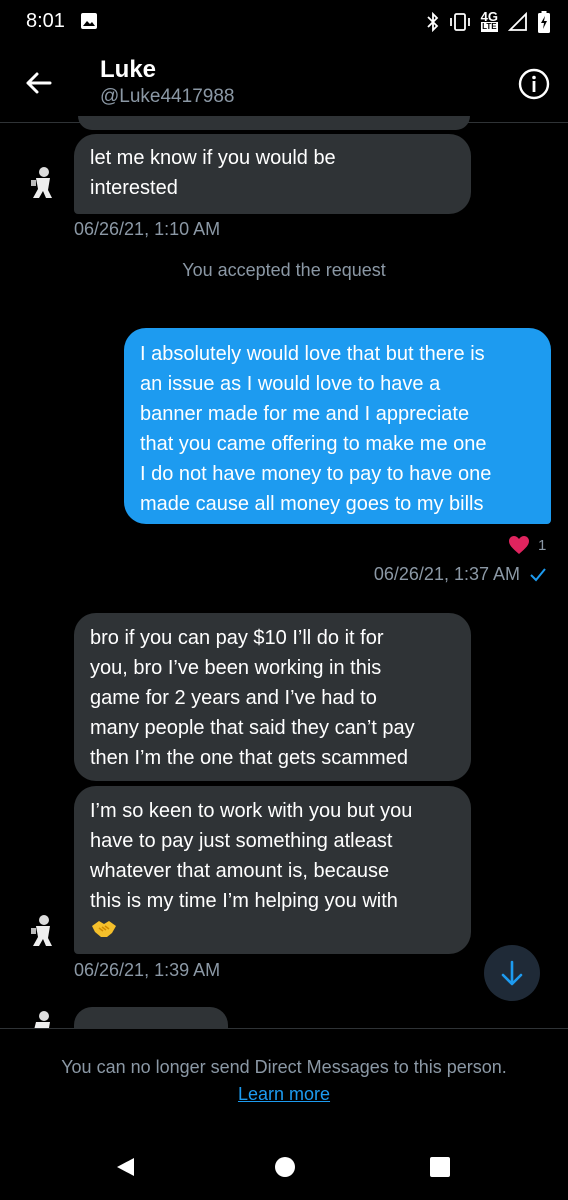 The height and width of the screenshot is (1200, 568). What do you see at coordinates (517, 21) in the screenshot?
I see `signal-icon` at bounding box center [517, 21].